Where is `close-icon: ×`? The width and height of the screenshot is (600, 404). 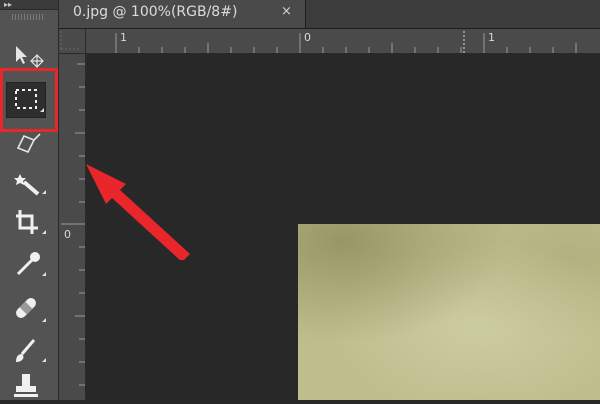
close-icon: × is located at coordinates (286, 11).